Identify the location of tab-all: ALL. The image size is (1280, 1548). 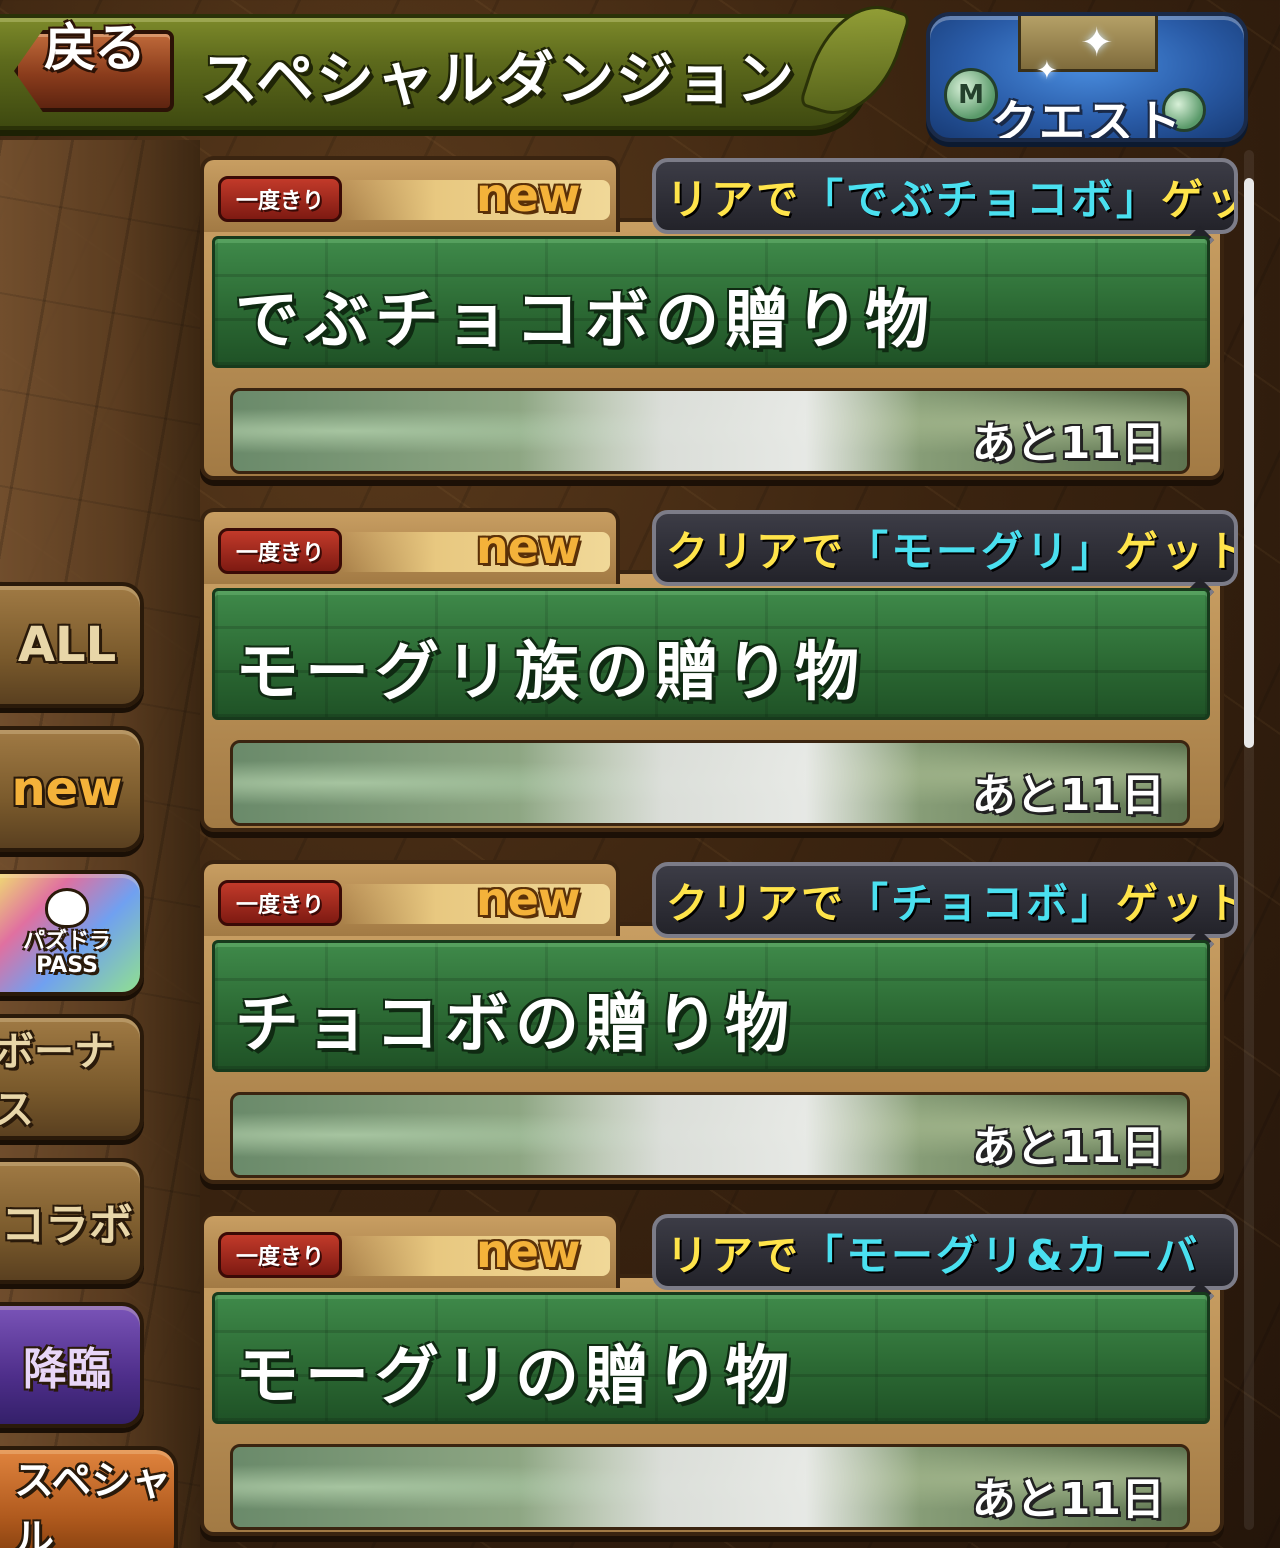
(72, 645).